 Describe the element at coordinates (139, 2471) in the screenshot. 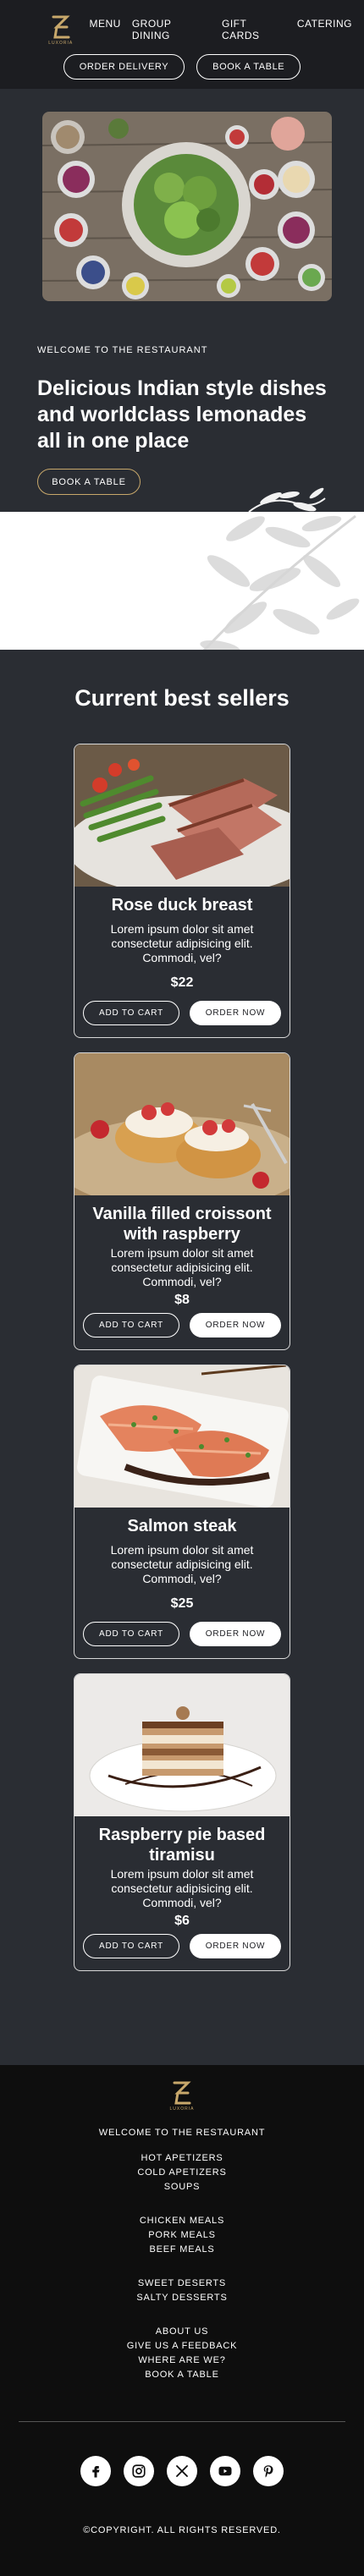

I see `instagram-icon` at that location.